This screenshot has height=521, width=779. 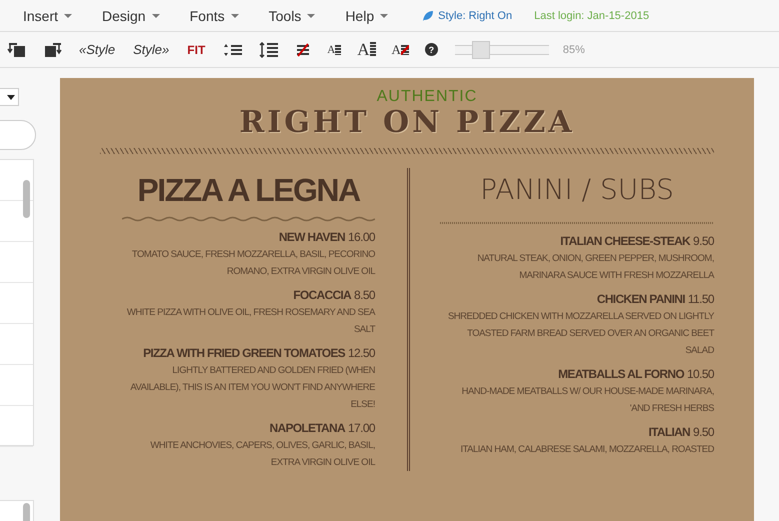 I want to click on item-price: 17.00, so click(x=361, y=428).